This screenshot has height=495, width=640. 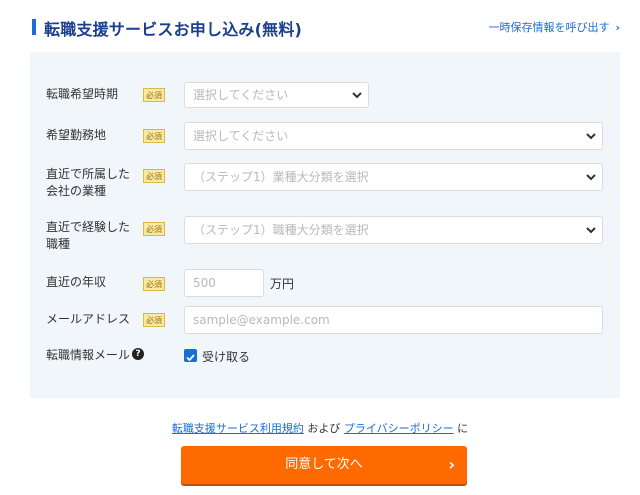 What do you see at coordinates (76, 135) in the screenshot?
I see `field-label-location: 希望勤務地` at bounding box center [76, 135].